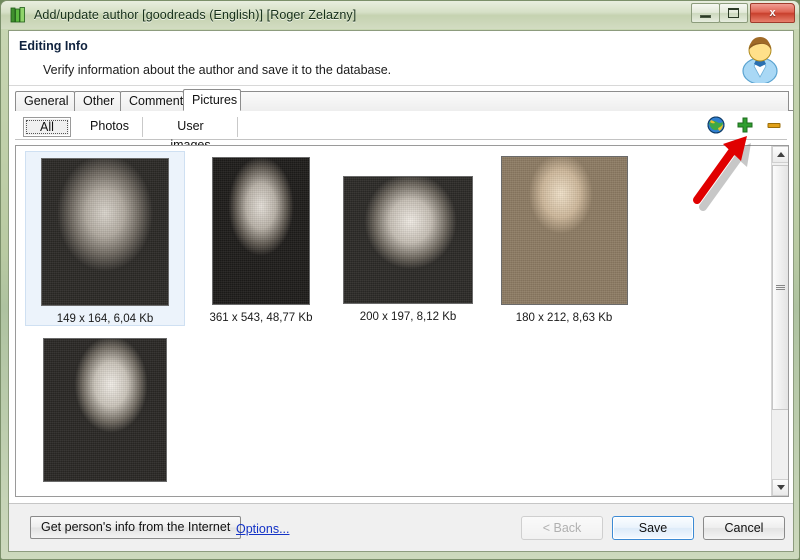  Describe the element at coordinates (772, 13) in the screenshot. I see `close-button: x` at that location.